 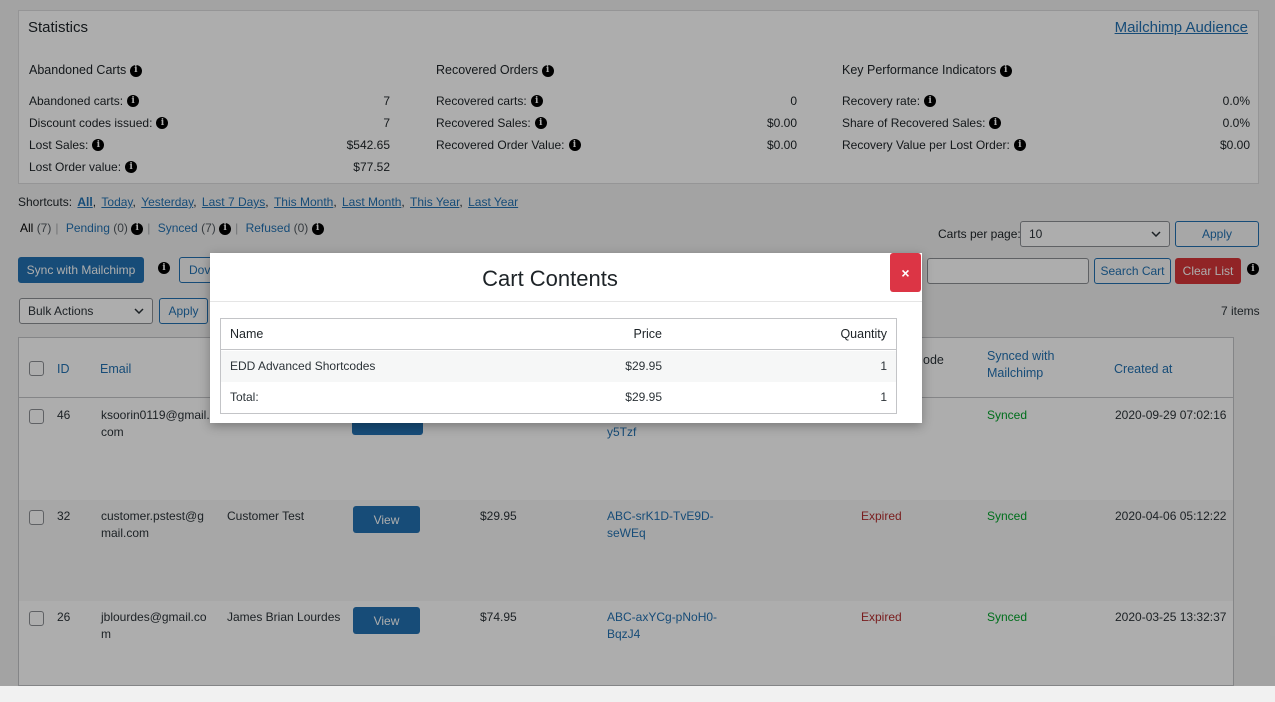 What do you see at coordinates (643, 366) in the screenshot?
I see `cart-item-price: $29.95` at bounding box center [643, 366].